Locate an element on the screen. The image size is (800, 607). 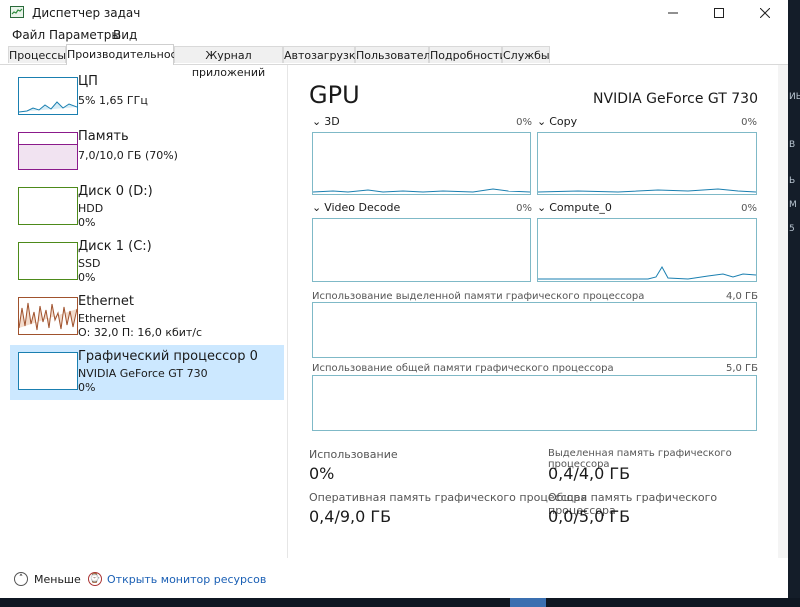
gpu-model-name: NVIDIA GeForce GT 730 is located at coordinates (675, 99).